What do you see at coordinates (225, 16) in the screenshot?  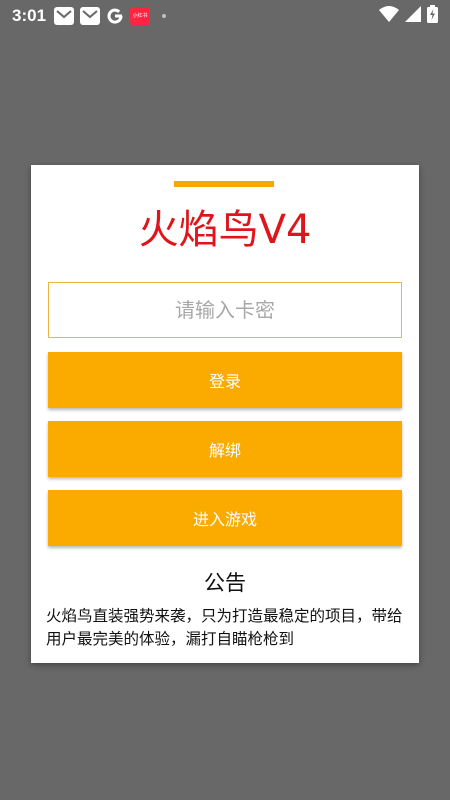 I see `status-bar: 3:01 小红书` at bounding box center [225, 16].